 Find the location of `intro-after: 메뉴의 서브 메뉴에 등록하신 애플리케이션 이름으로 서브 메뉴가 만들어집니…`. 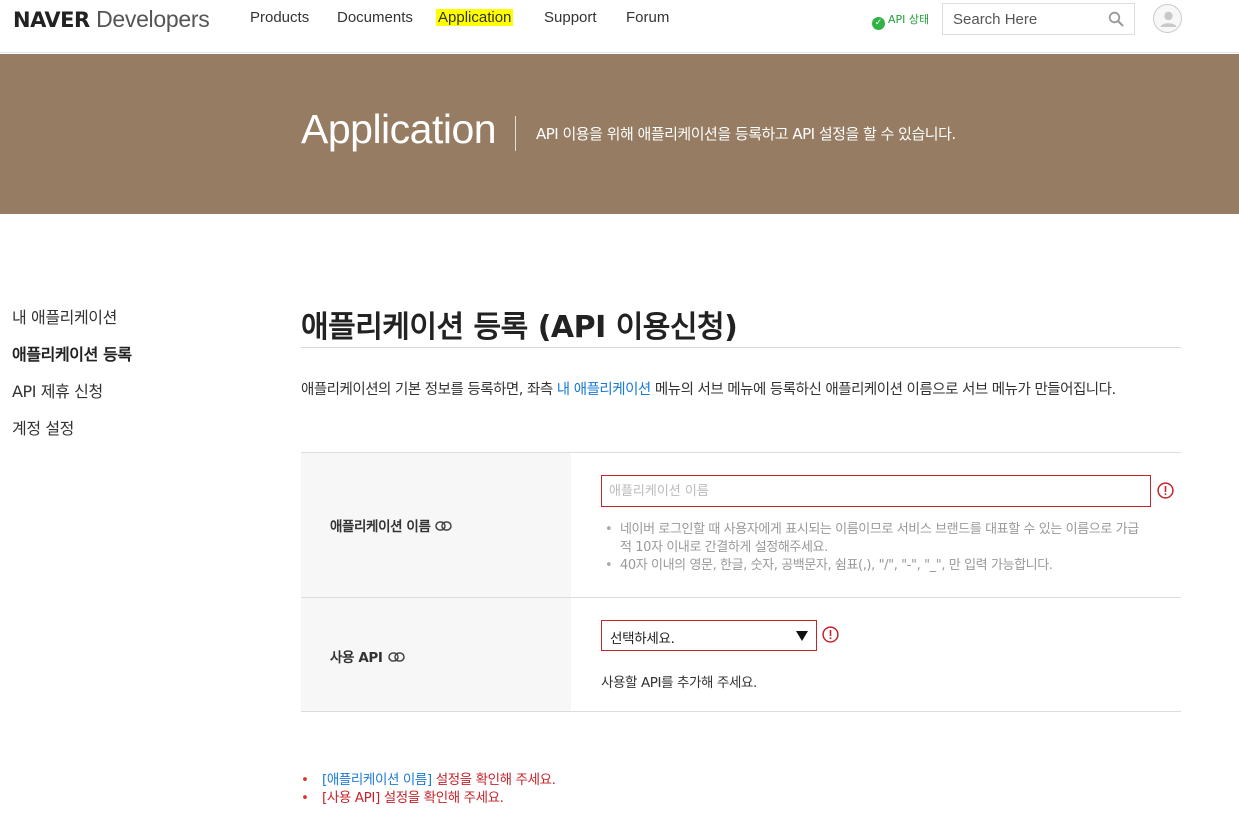

intro-after: 메뉴의 서브 메뉴에 등록하신 애플리케이션 이름으로 서브 메뉴가 만들어집니… is located at coordinates (883, 390).